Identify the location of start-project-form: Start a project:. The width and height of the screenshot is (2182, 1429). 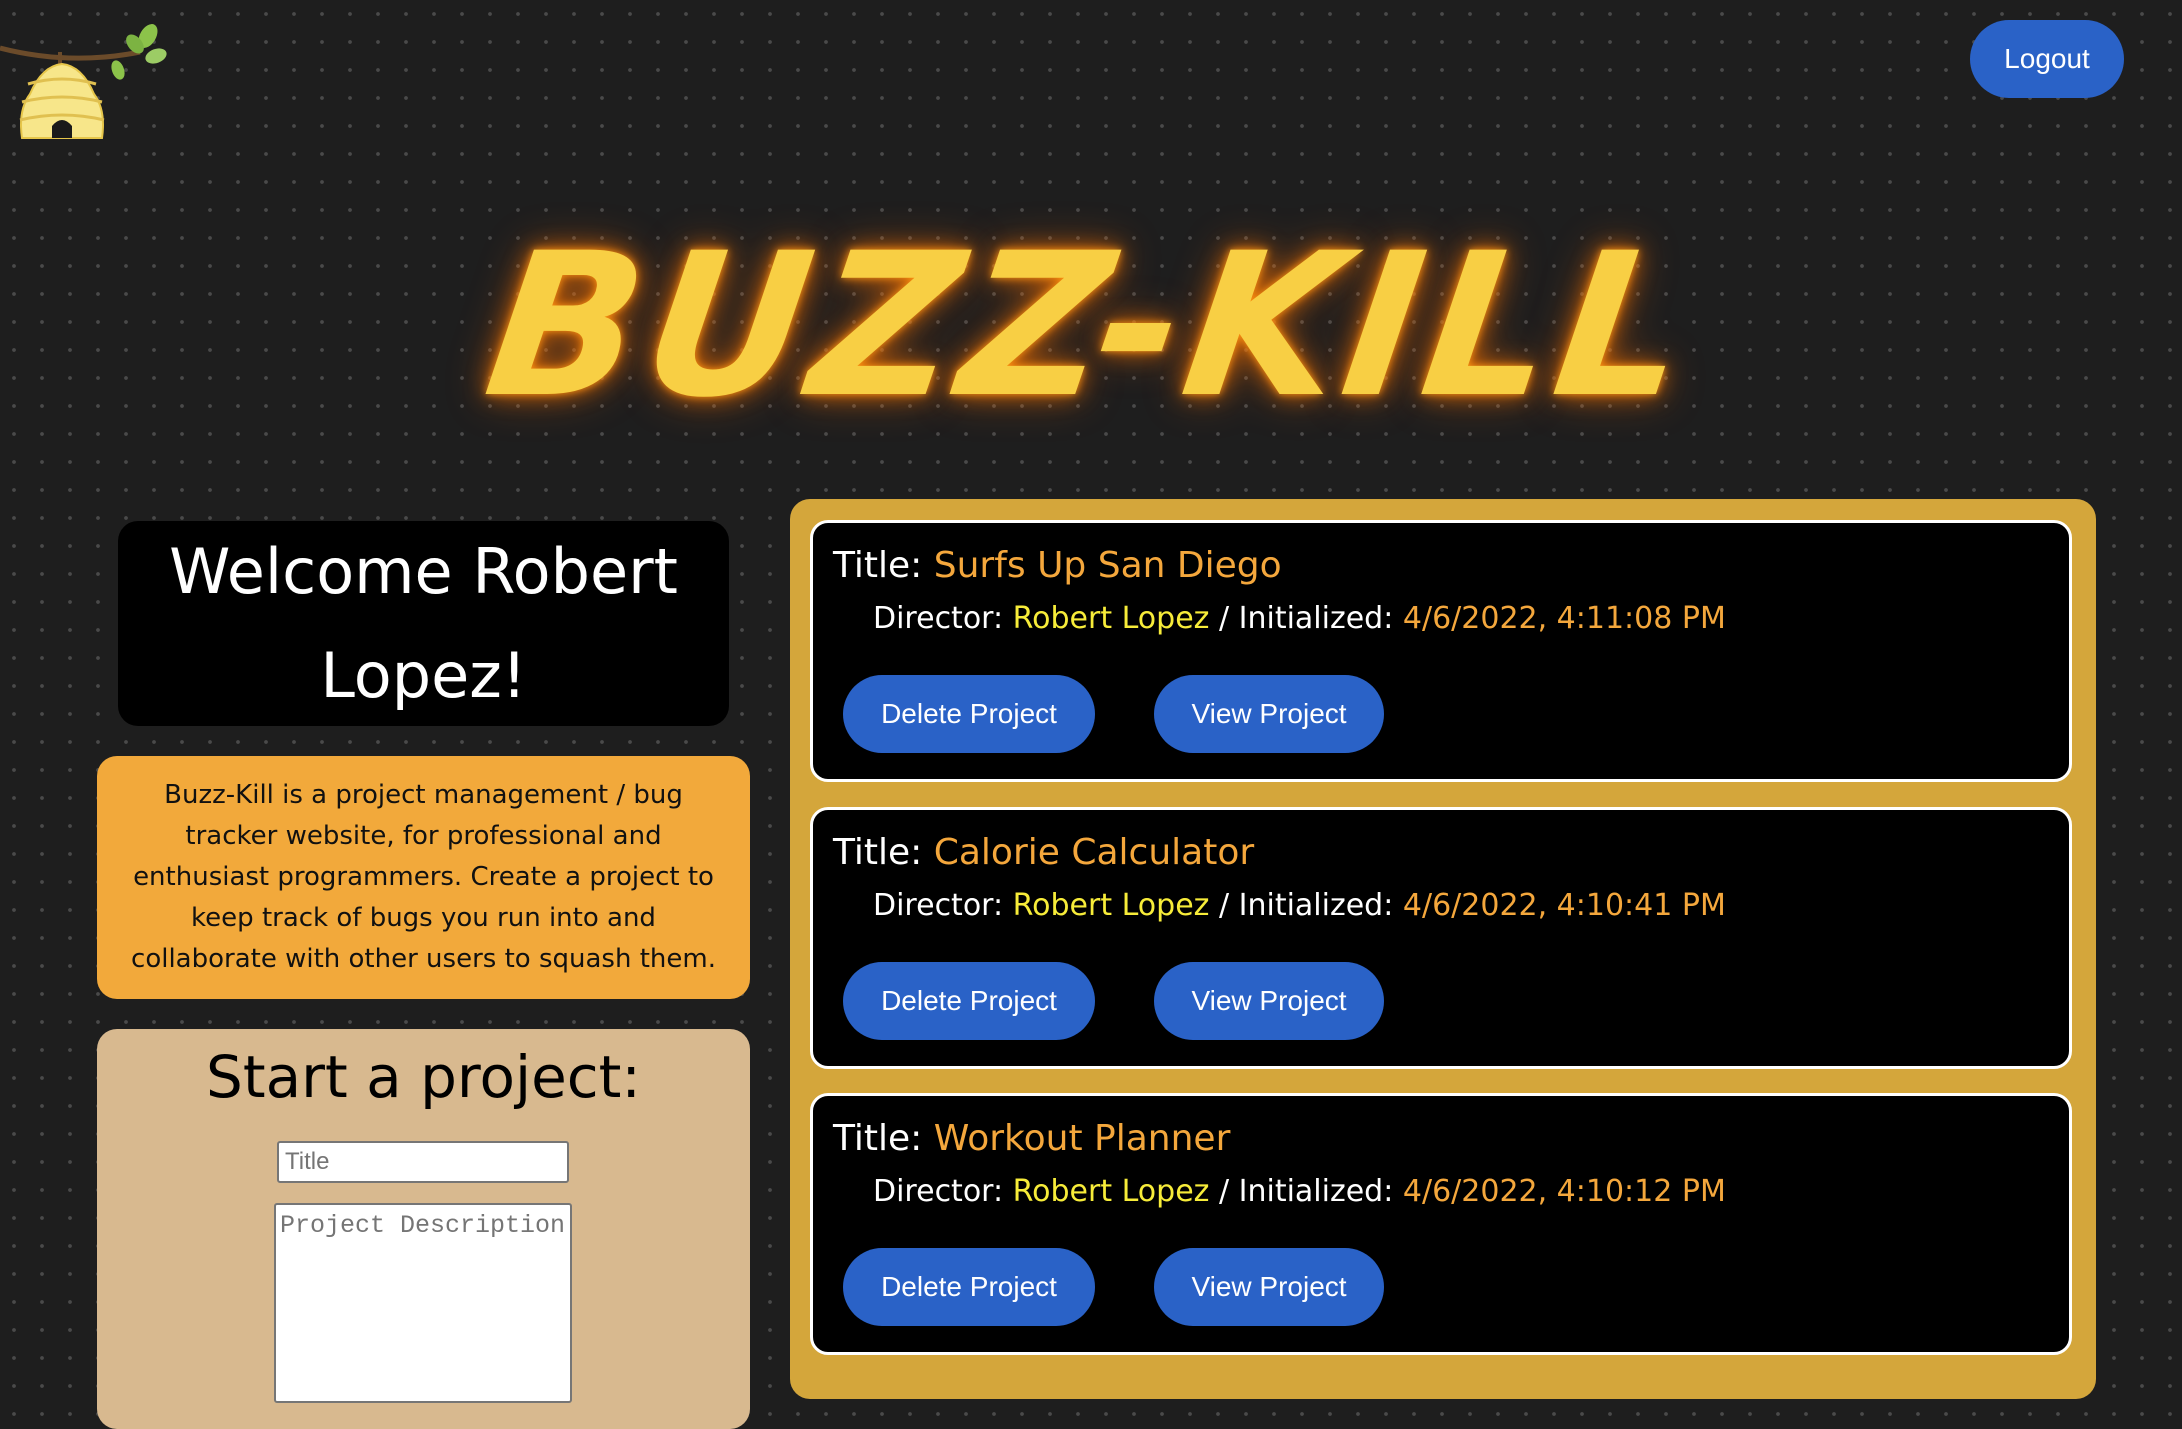
(423, 1229).